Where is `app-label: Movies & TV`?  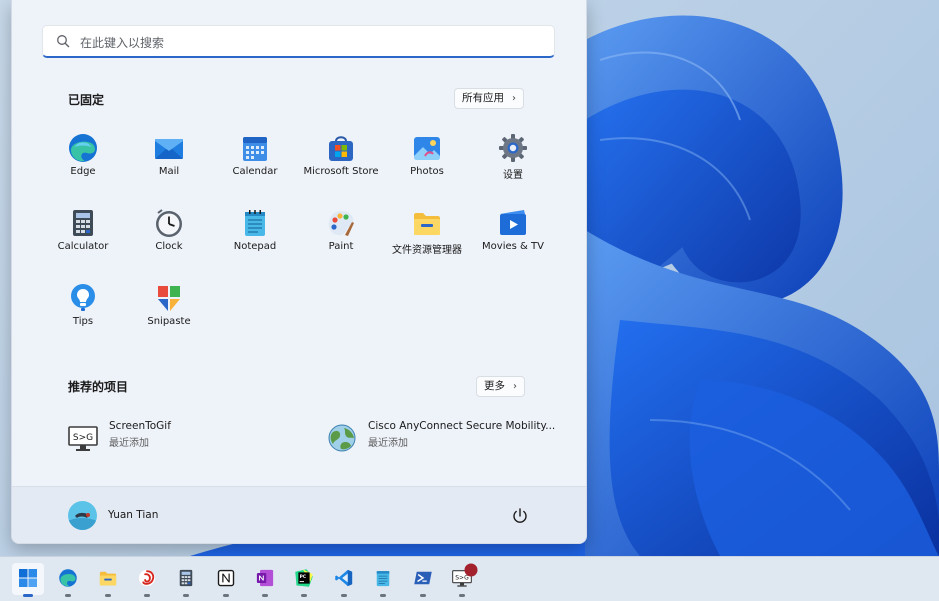 app-label: Movies & TV is located at coordinates (513, 246).